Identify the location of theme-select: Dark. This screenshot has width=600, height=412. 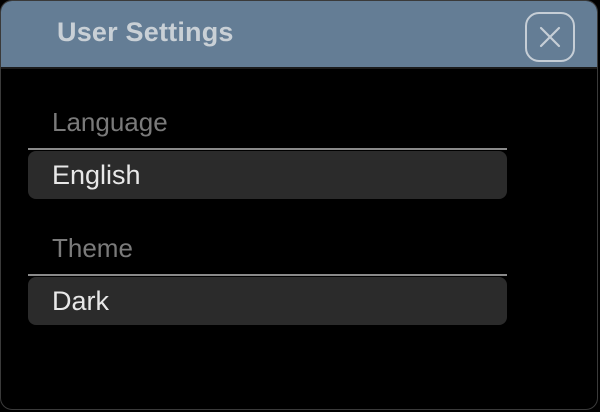
(267, 301).